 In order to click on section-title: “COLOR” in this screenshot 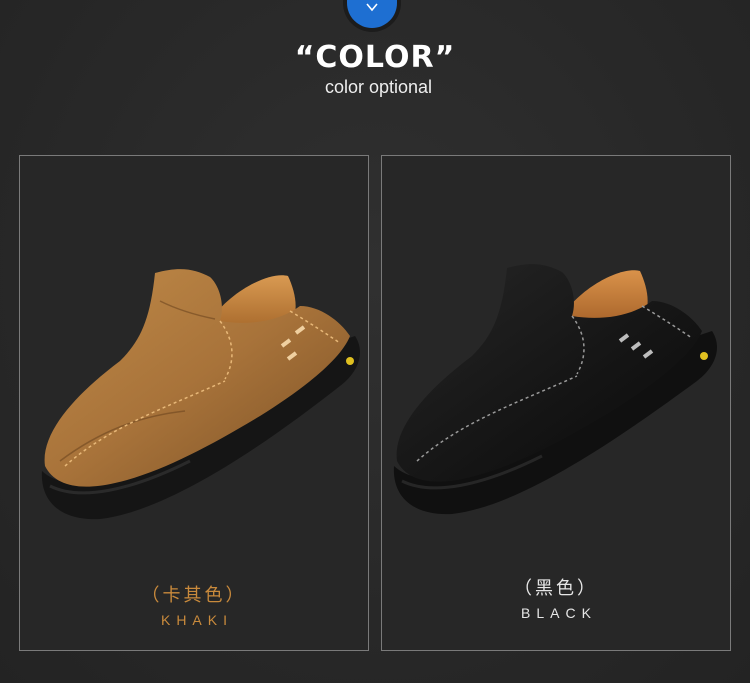, I will do `click(375, 57)`.